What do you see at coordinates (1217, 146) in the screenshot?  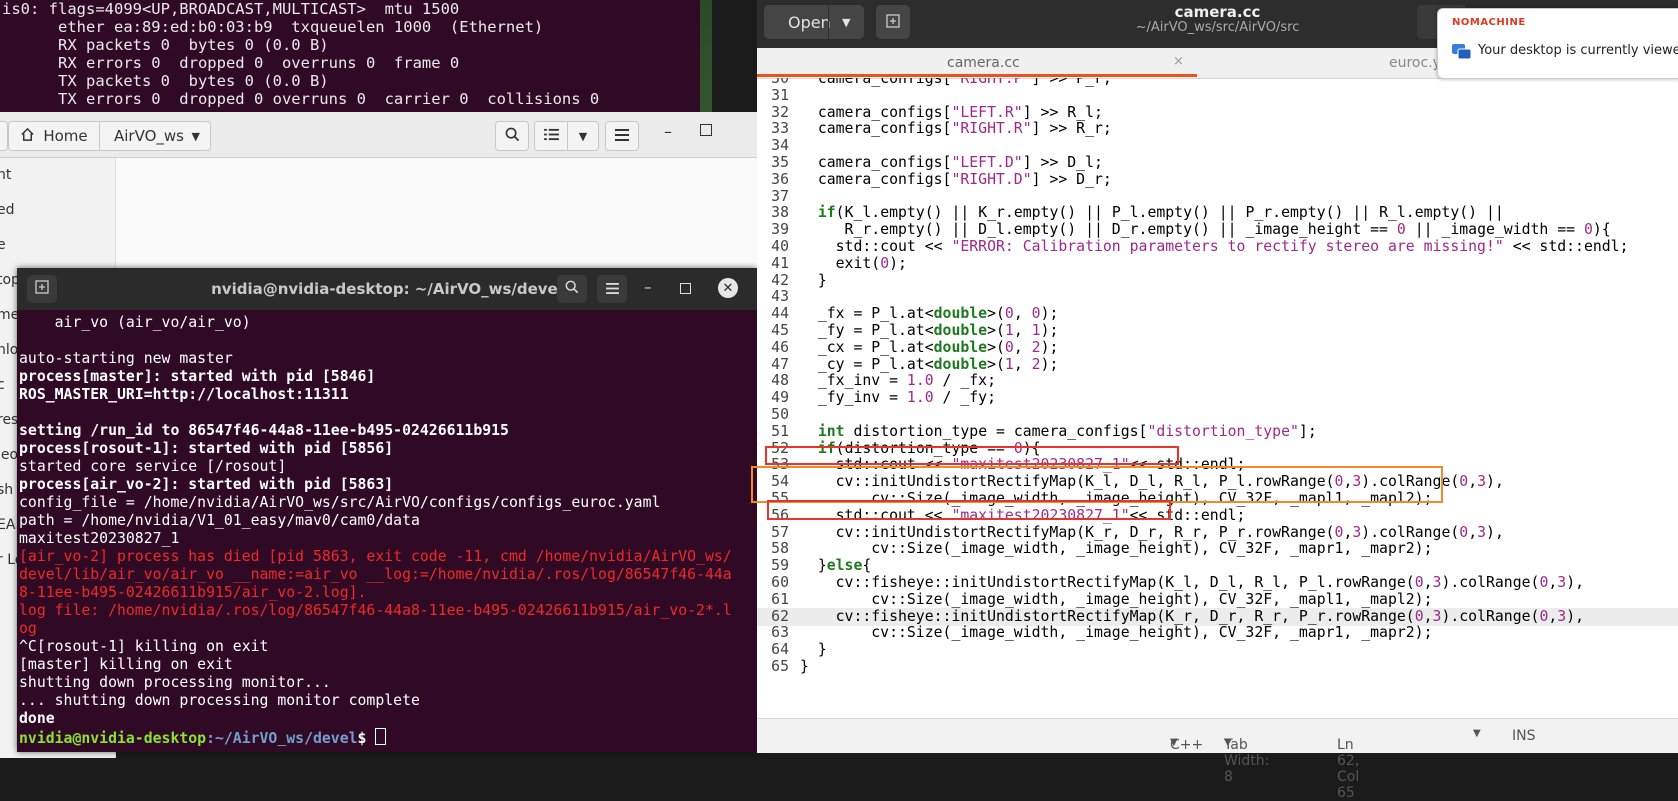 I see `code-line: 34` at bounding box center [1217, 146].